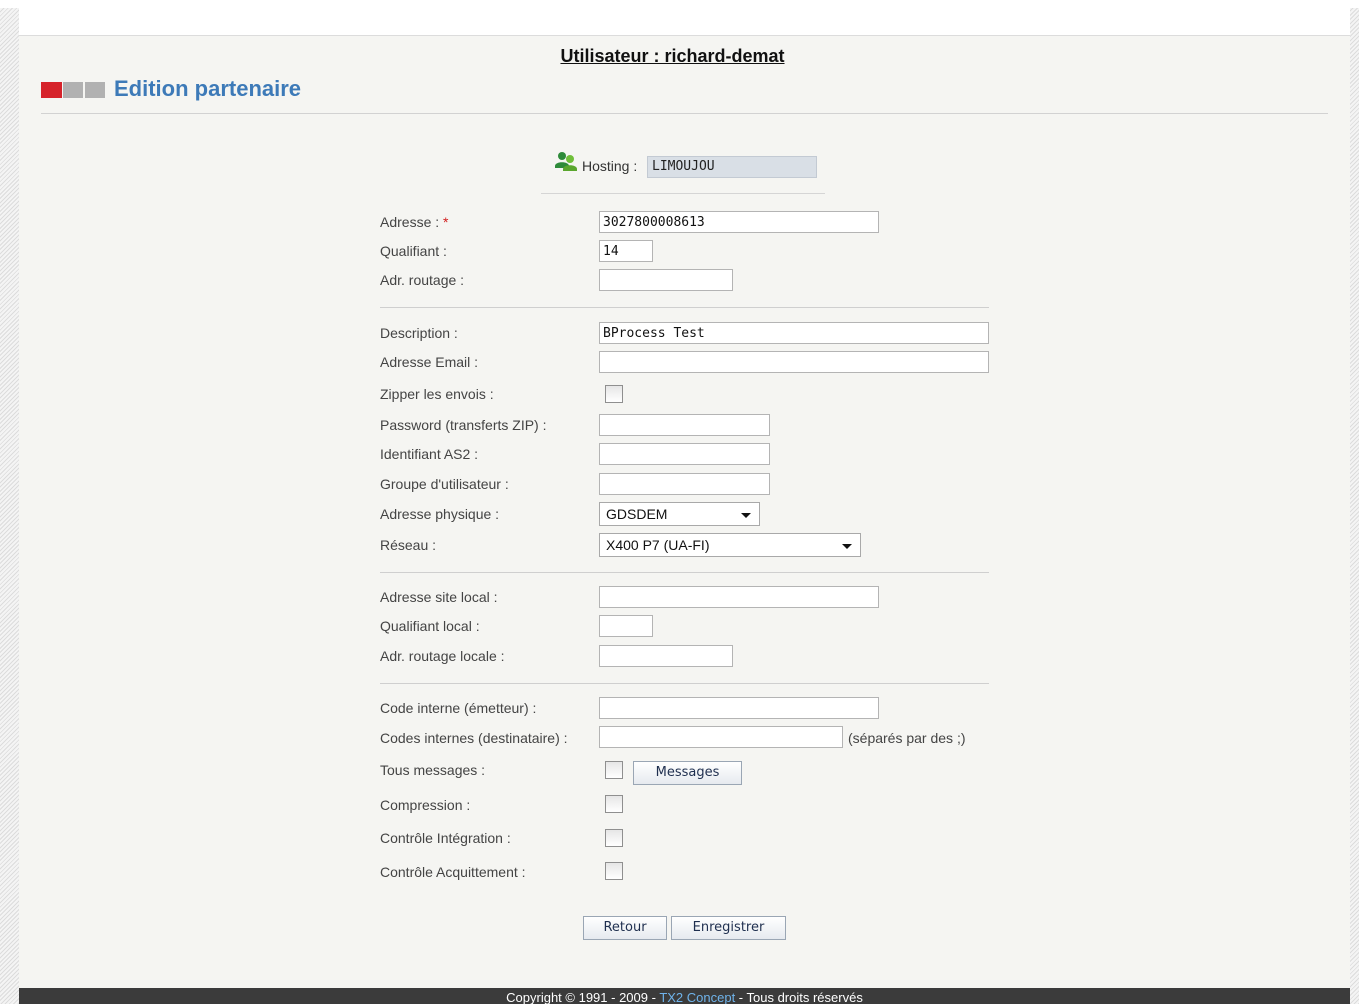  Describe the element at coordinates (51, 90) in the screenshot. I see `logo-square-red` at that location.